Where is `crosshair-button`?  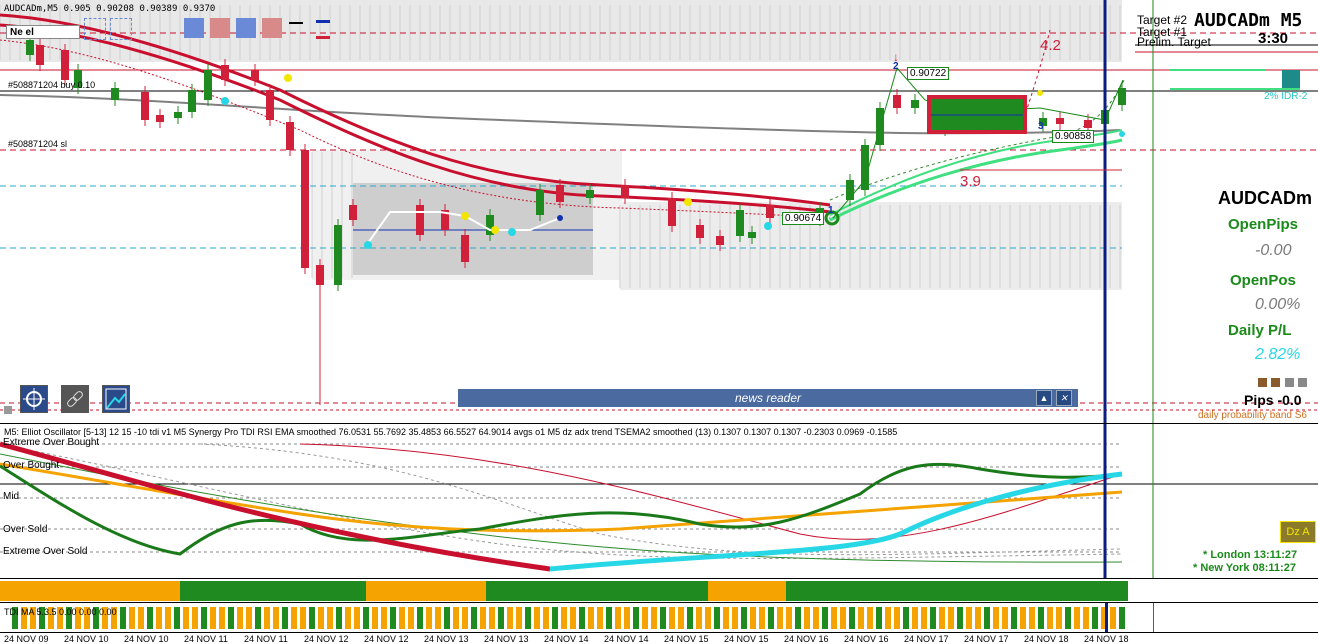 crosshair-button is located at coordinates (34, 399).